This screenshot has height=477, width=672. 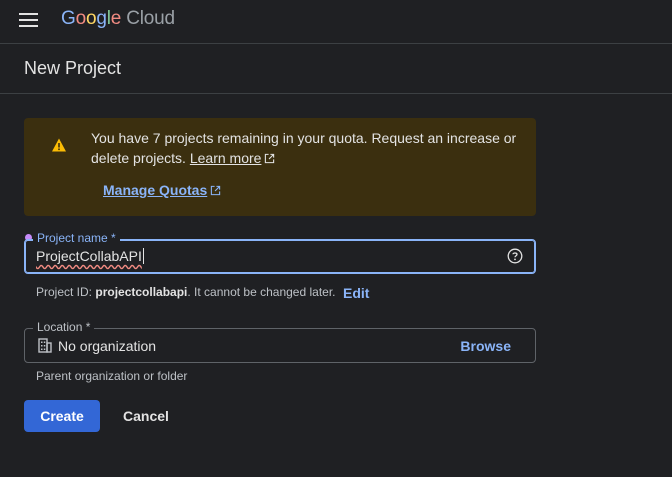 I want to click on project-name-field: Project name * ProjectCollabAPI, so click(x=280, y=252).